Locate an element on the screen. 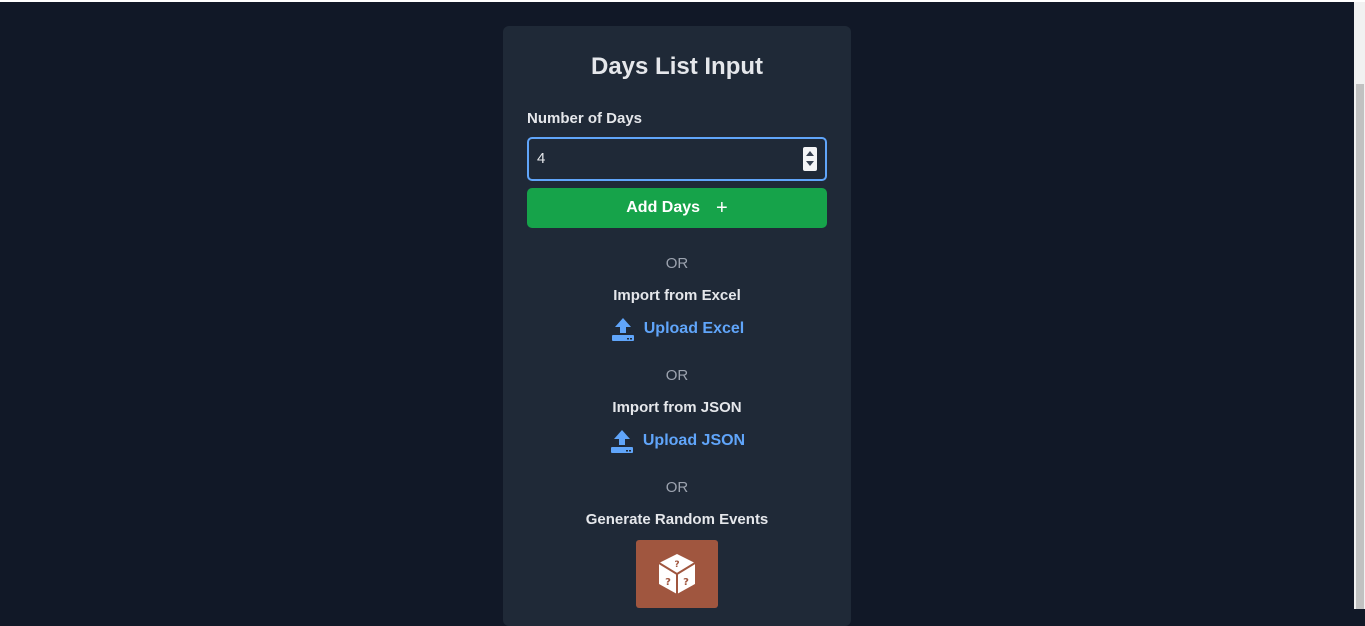 This screenshot has width=1365, height=626. add-days-button: Add Days + is located at coordinates (677, 208).